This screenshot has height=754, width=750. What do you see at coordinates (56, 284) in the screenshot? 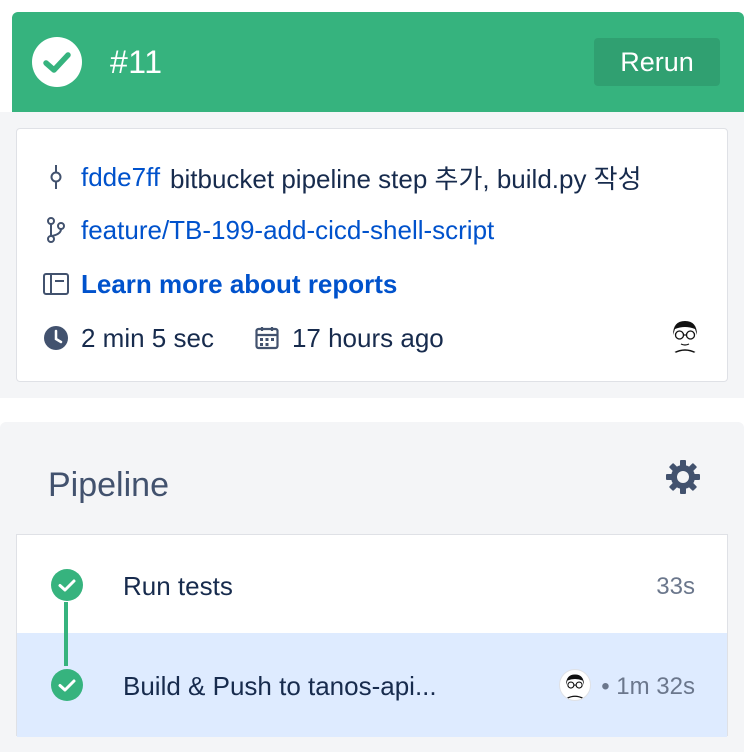
I see `reports-icon` at bounding box center [56, 284].